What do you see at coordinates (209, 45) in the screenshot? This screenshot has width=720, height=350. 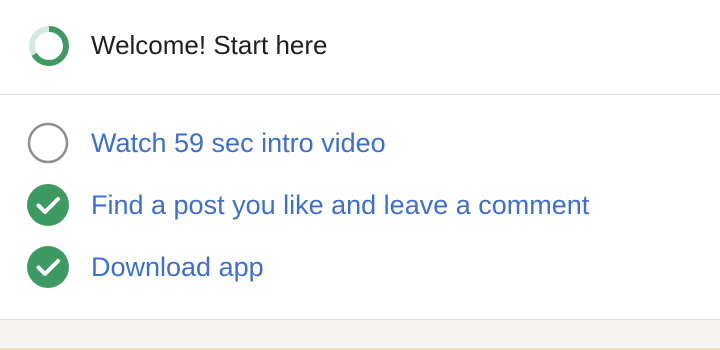 I see `onboarding-title: Welcome! Start here` at bounding box center [209, 45].